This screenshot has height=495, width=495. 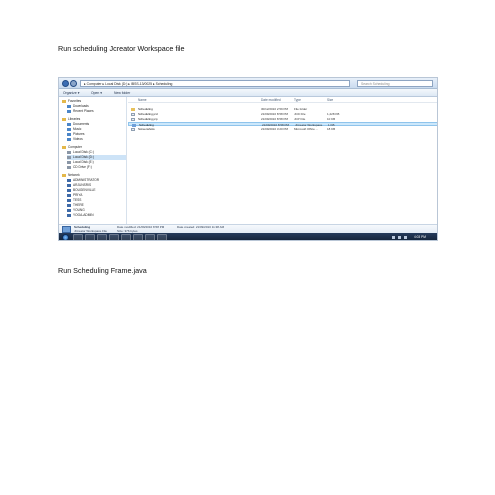 What do you see at coordinates (80, 111) in the screenshot?
I see `nav-recent-places: Recent Places` at bounding box center [80, 111].